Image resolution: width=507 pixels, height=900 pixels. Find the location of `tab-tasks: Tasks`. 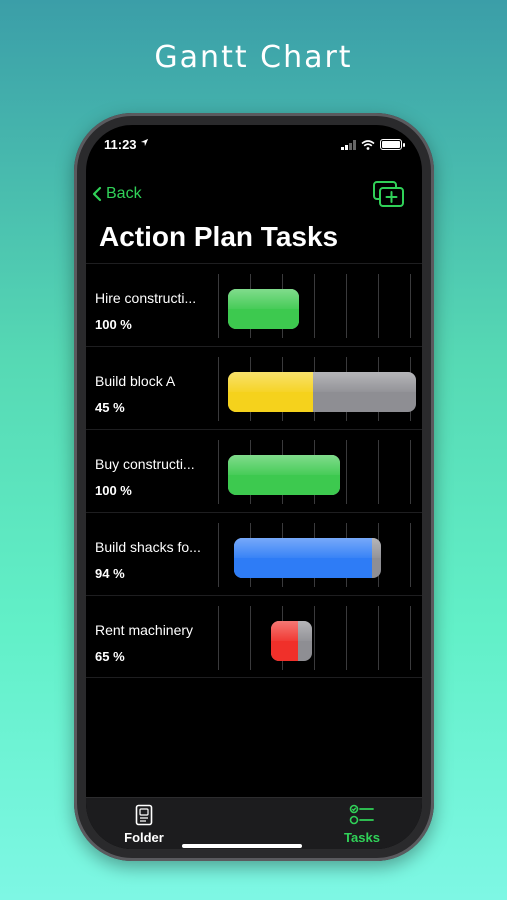

tab-tasks: Tasks is located at coordinates (362, 824).